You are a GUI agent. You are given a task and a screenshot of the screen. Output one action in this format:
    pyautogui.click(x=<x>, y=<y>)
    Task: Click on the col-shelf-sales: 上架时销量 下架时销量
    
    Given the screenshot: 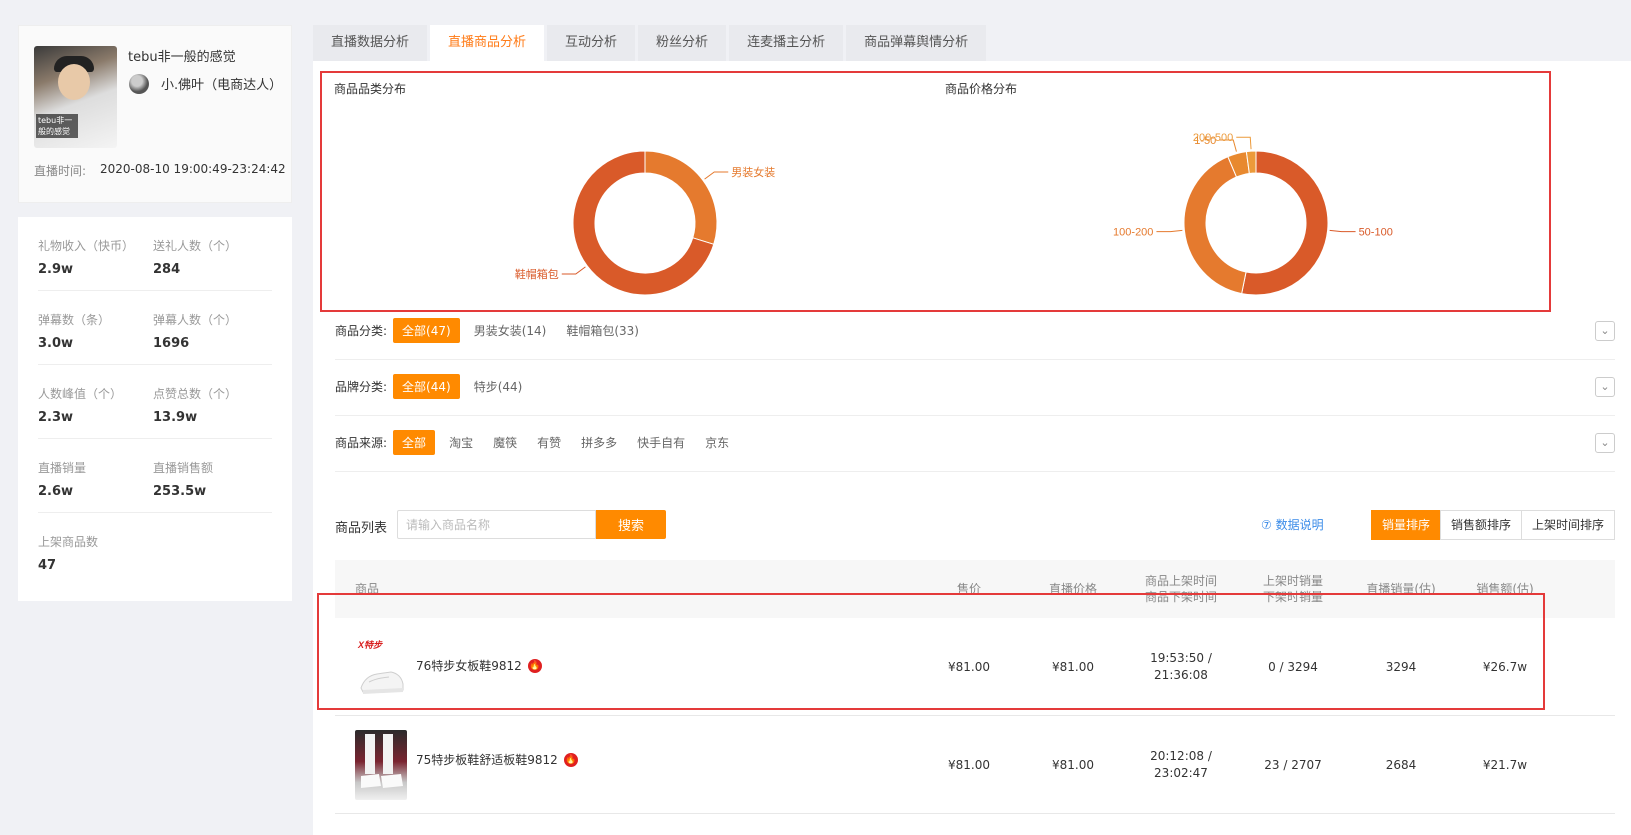 What is the action you would take?
    pyautogui.click(x=1293, y=589)
    